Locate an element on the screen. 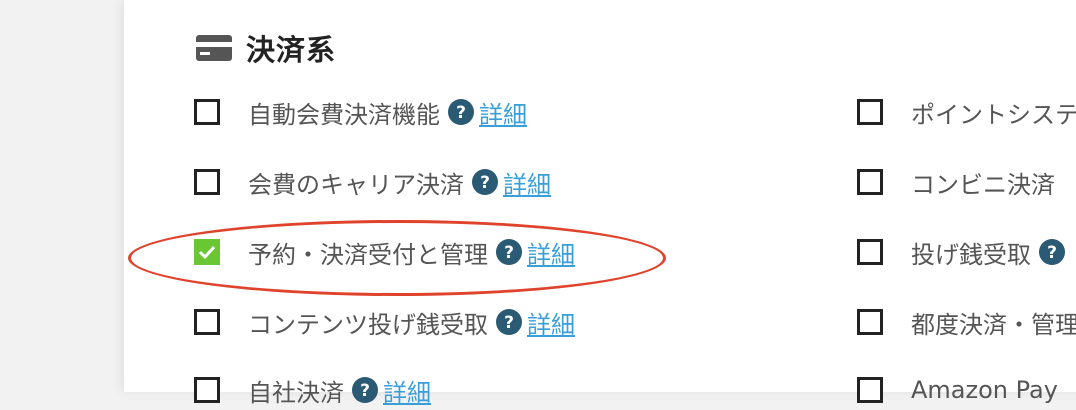  section-header: 決済系 is located at coordinates (266, 48).